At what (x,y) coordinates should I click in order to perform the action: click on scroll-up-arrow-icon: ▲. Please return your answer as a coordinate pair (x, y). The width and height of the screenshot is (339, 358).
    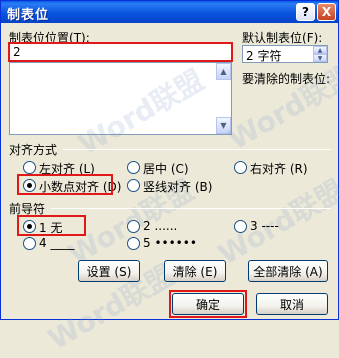
    Looking at the image, I should click on (223, 71).